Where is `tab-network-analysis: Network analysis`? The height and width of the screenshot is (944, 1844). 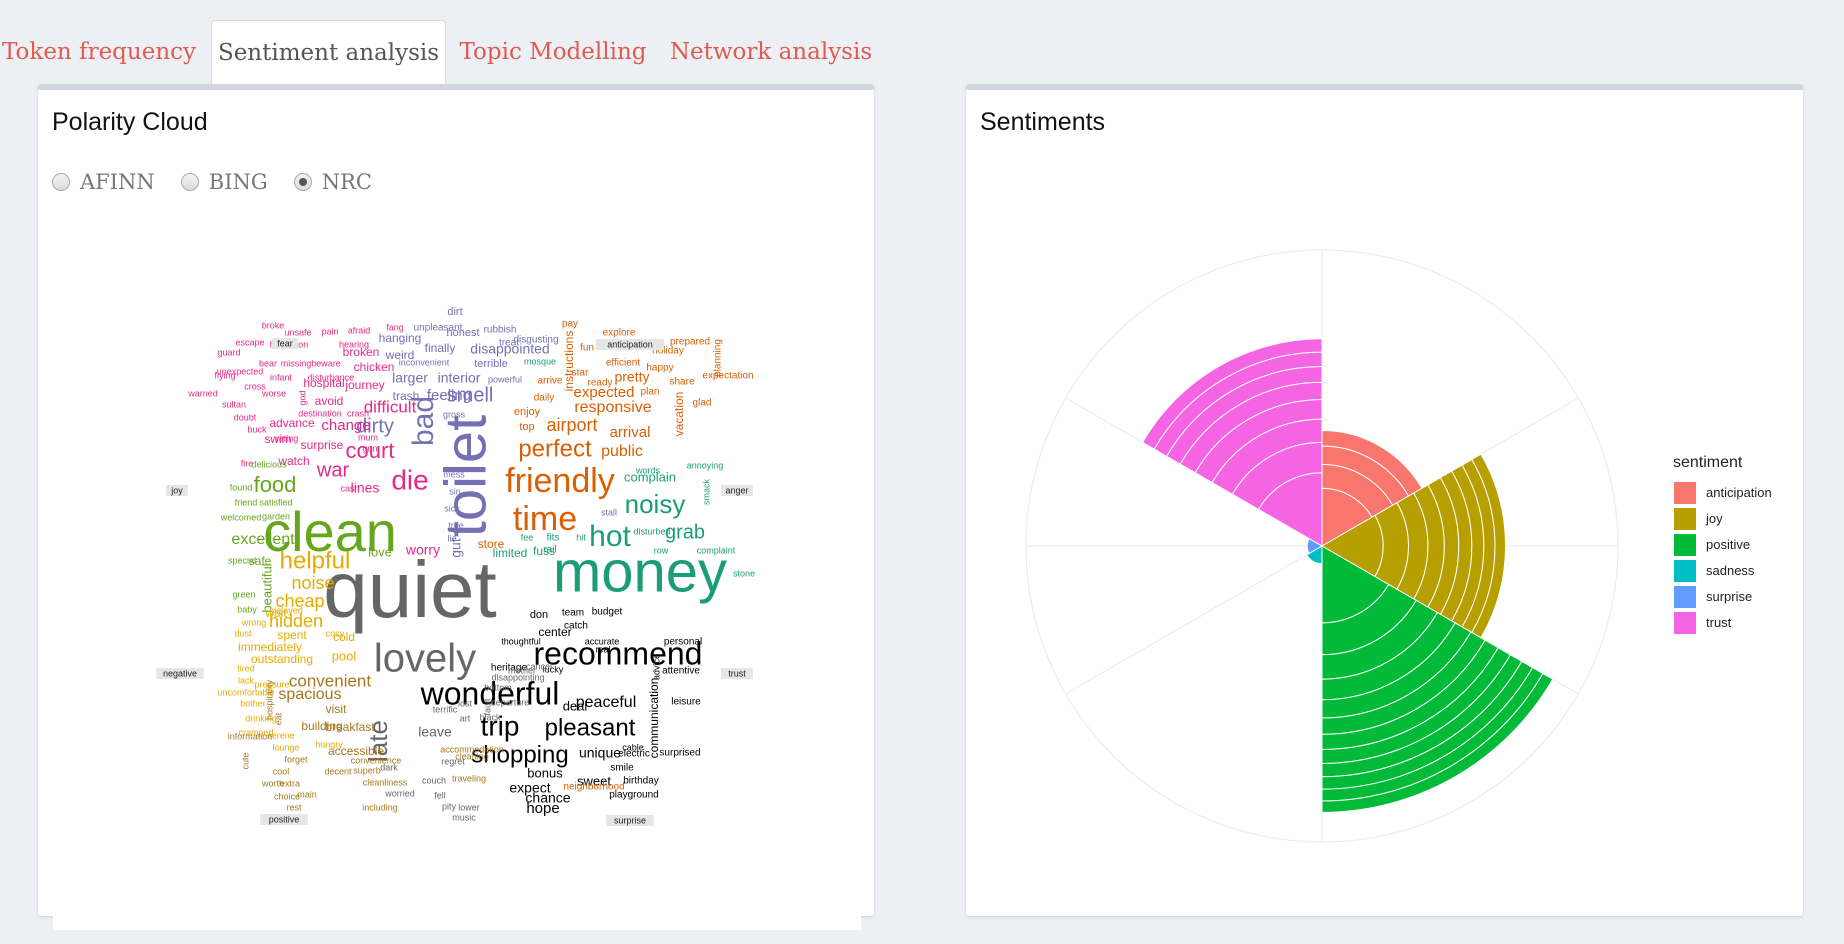 tab-network-analysis: Network analysis is located at coordinates (771, 51).